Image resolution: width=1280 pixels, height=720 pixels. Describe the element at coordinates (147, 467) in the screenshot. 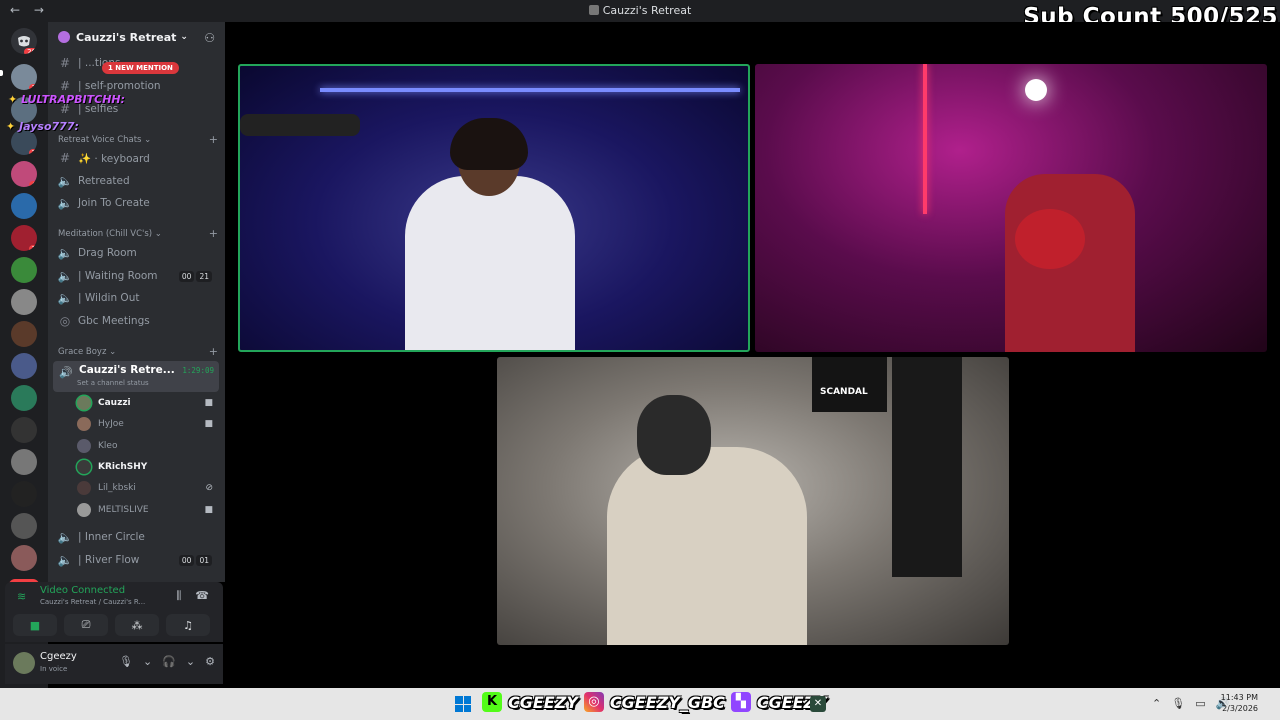

I see `voice-user: KRichSHY` at that location.